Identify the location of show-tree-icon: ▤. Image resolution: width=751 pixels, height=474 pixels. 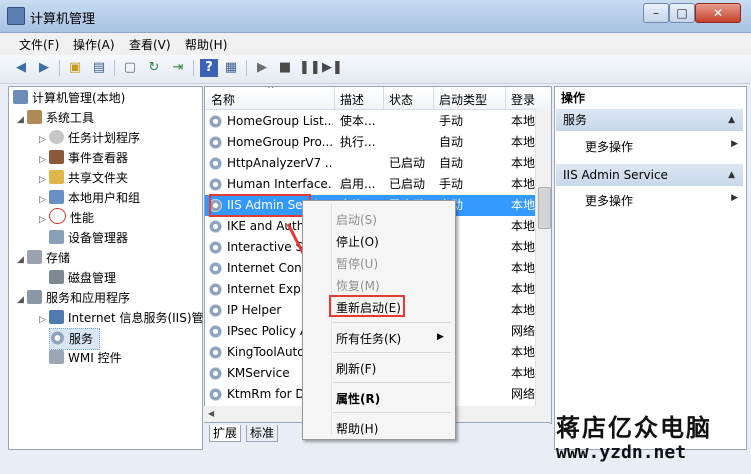
(99, 68).